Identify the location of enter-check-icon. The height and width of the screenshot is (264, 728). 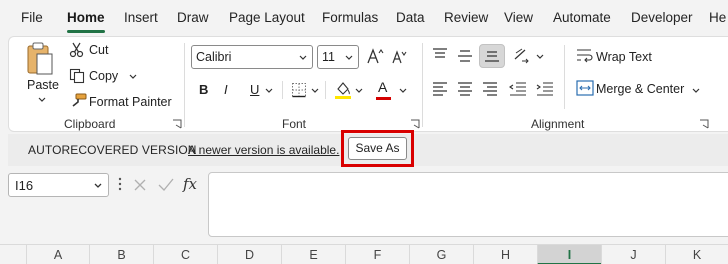
(166, 185).